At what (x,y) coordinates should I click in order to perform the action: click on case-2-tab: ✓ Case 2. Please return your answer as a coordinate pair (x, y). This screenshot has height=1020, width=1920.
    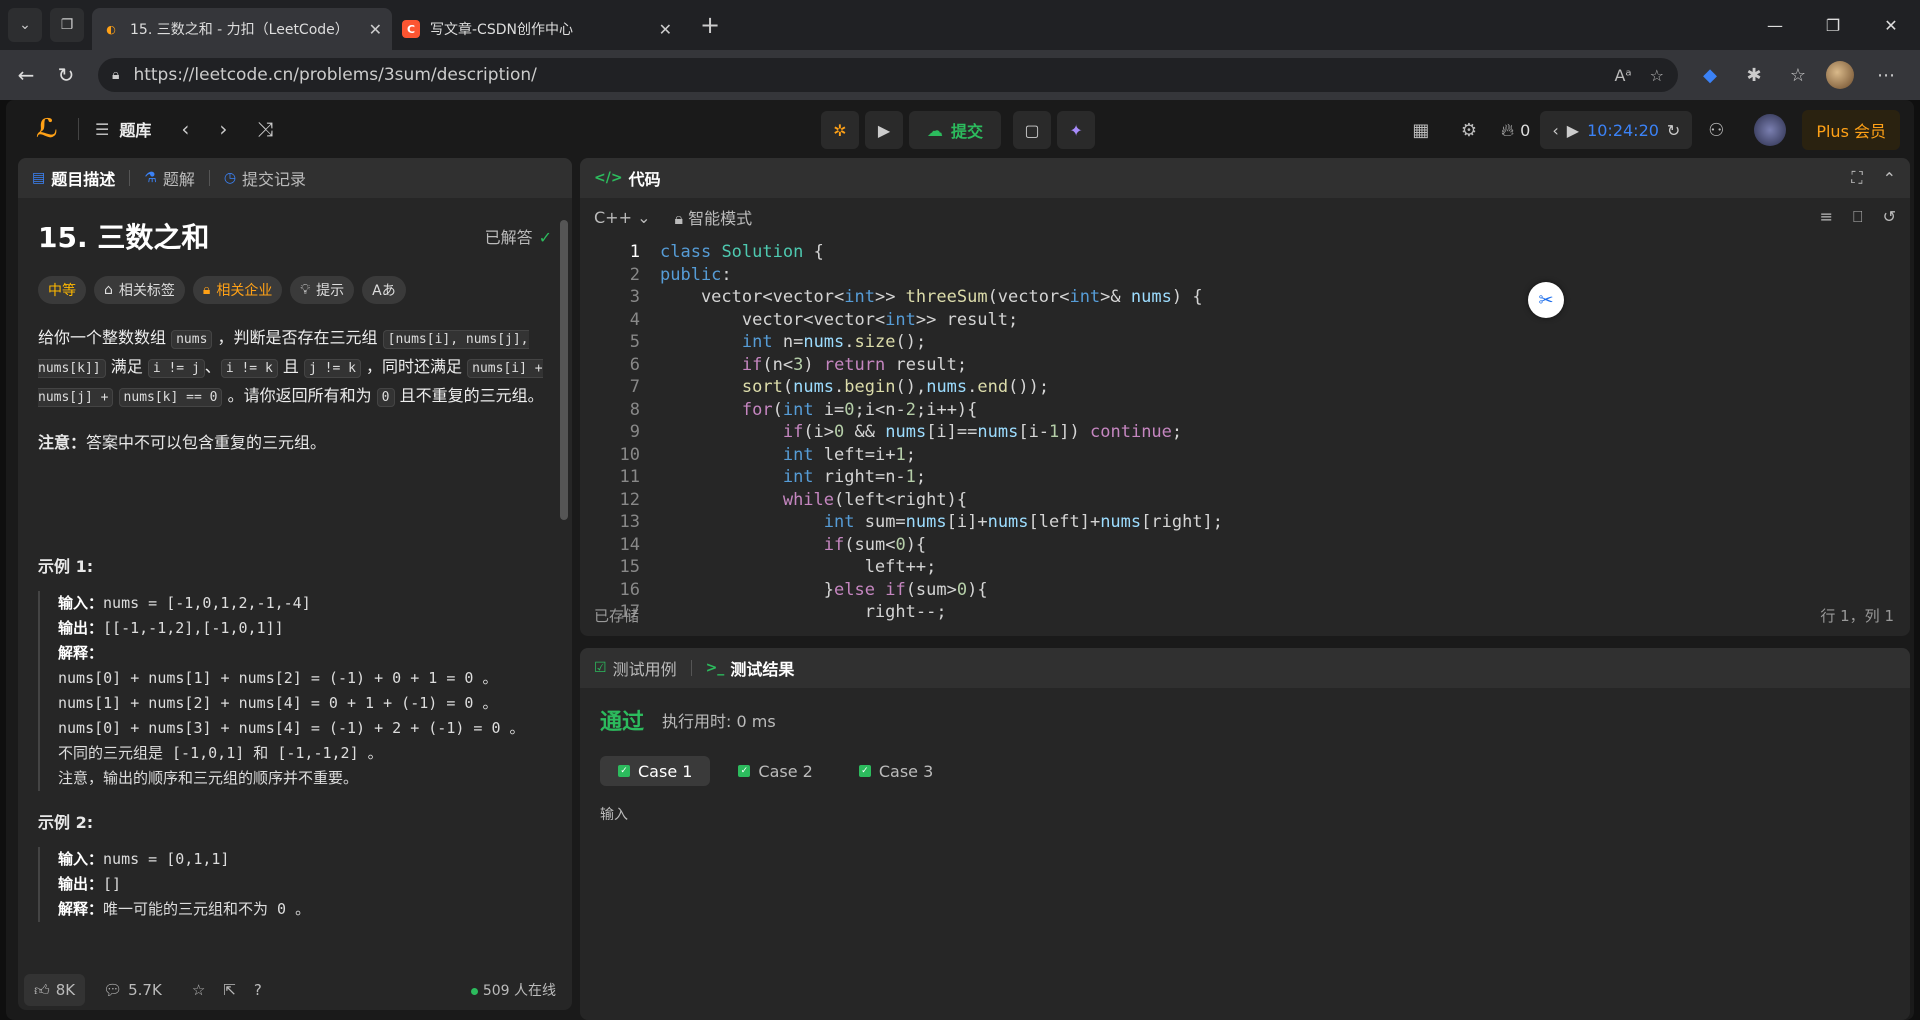
    Looking at the image, I should click on (775, 771).